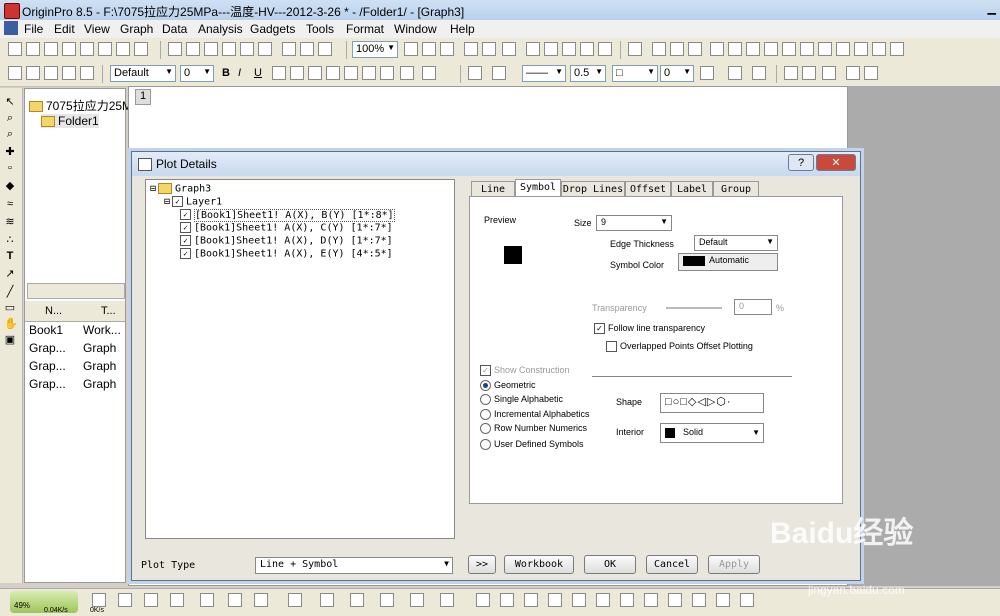 The width and height of the screenshot is (1000, 616). Describe the element at coordinates (193, 202) in the screenshot. I see `tree-node-layer: ⊟ ✓ Layer1` at that location.